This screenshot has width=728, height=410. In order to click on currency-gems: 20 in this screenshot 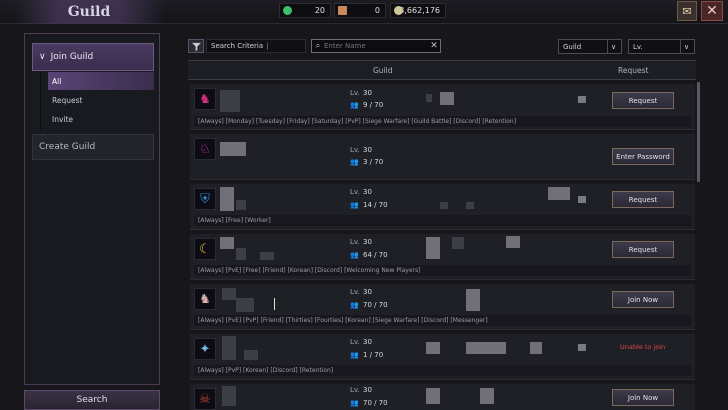, I will do `click(305, 10)`.